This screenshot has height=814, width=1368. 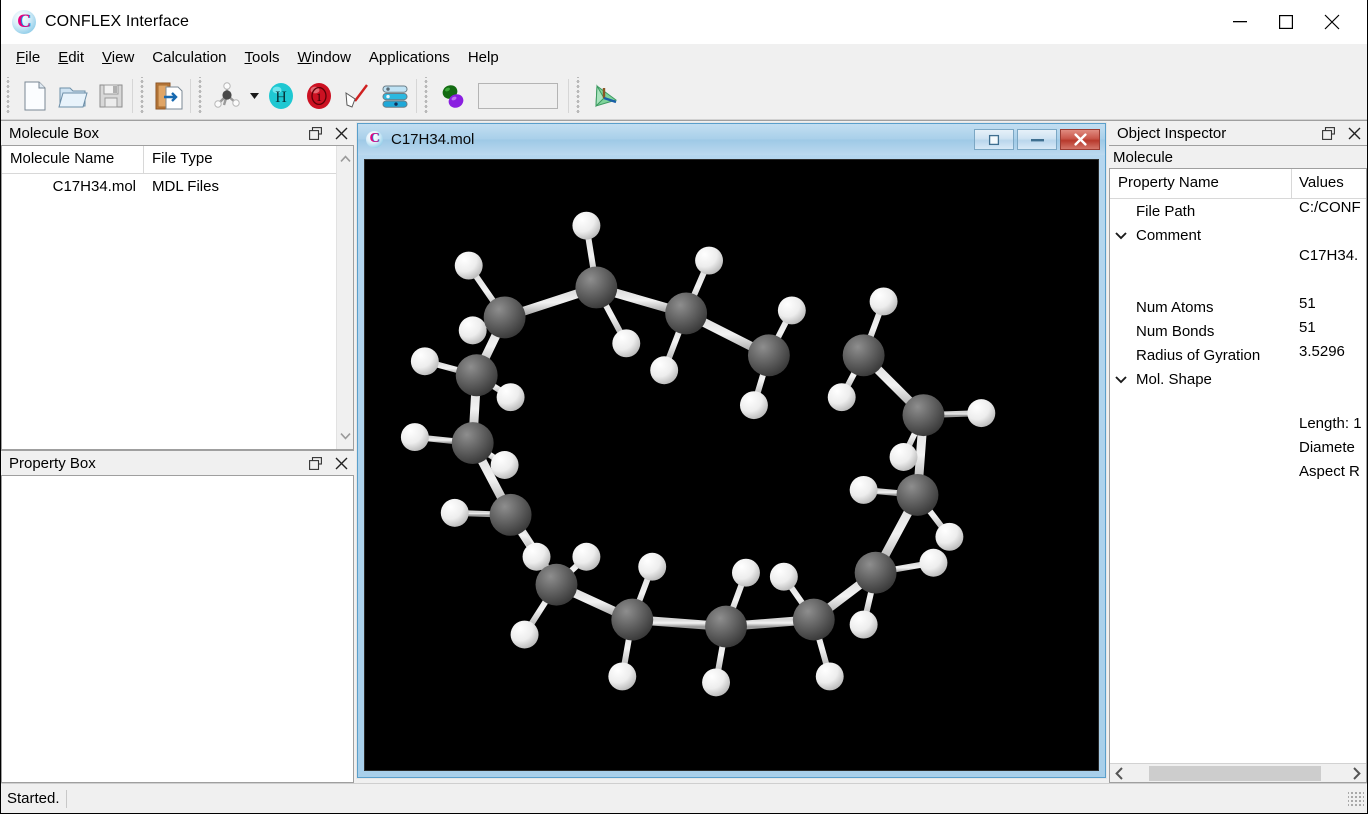 I want to click on list-item: Mol. Shape, so click(x=1238, y=379).